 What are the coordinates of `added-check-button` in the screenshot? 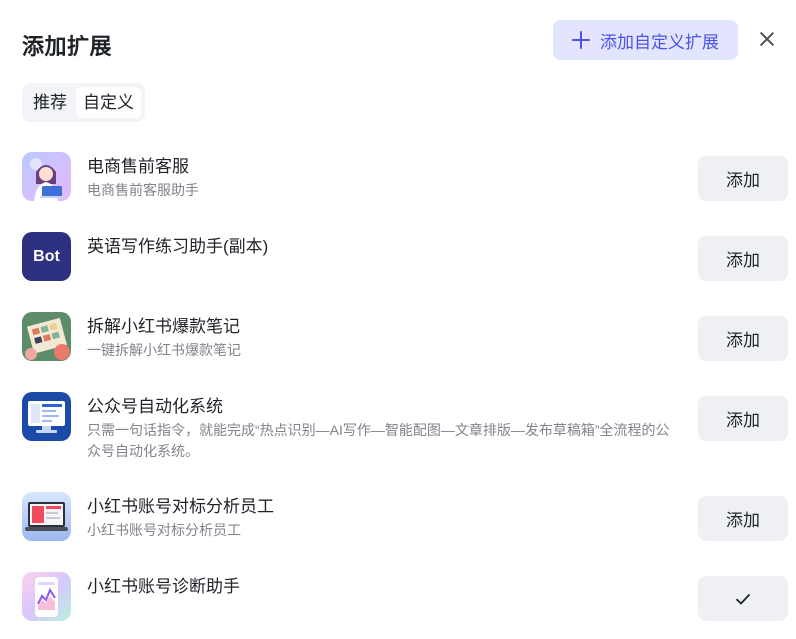 It's located at (743, 598).